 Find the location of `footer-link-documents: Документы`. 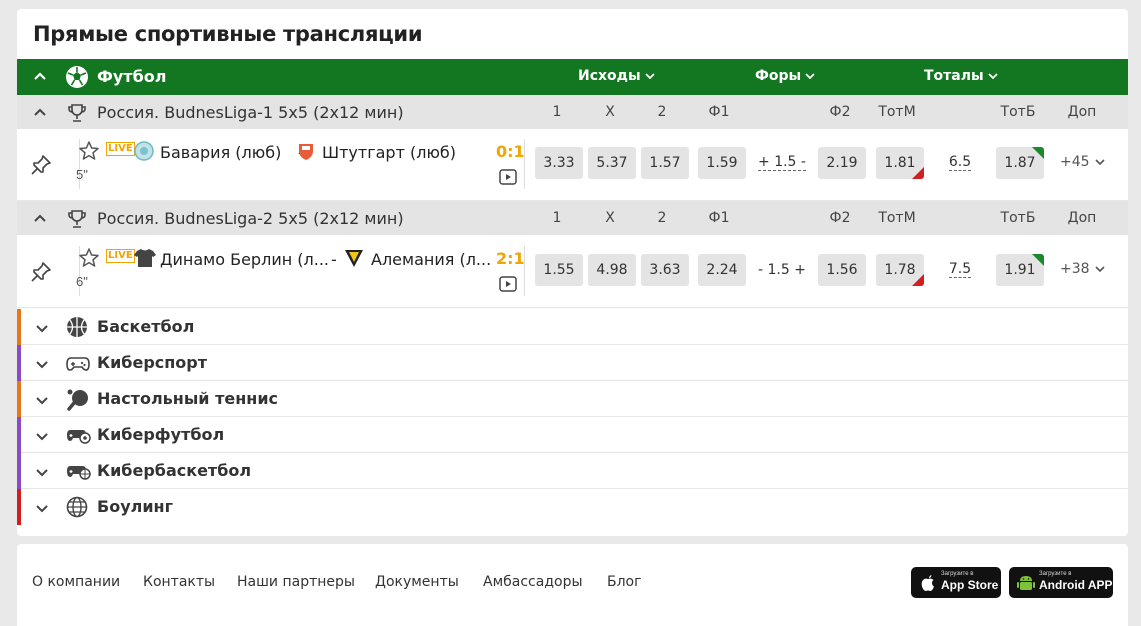

footer-link-documents: Документы is located at coordinates (417, 582).